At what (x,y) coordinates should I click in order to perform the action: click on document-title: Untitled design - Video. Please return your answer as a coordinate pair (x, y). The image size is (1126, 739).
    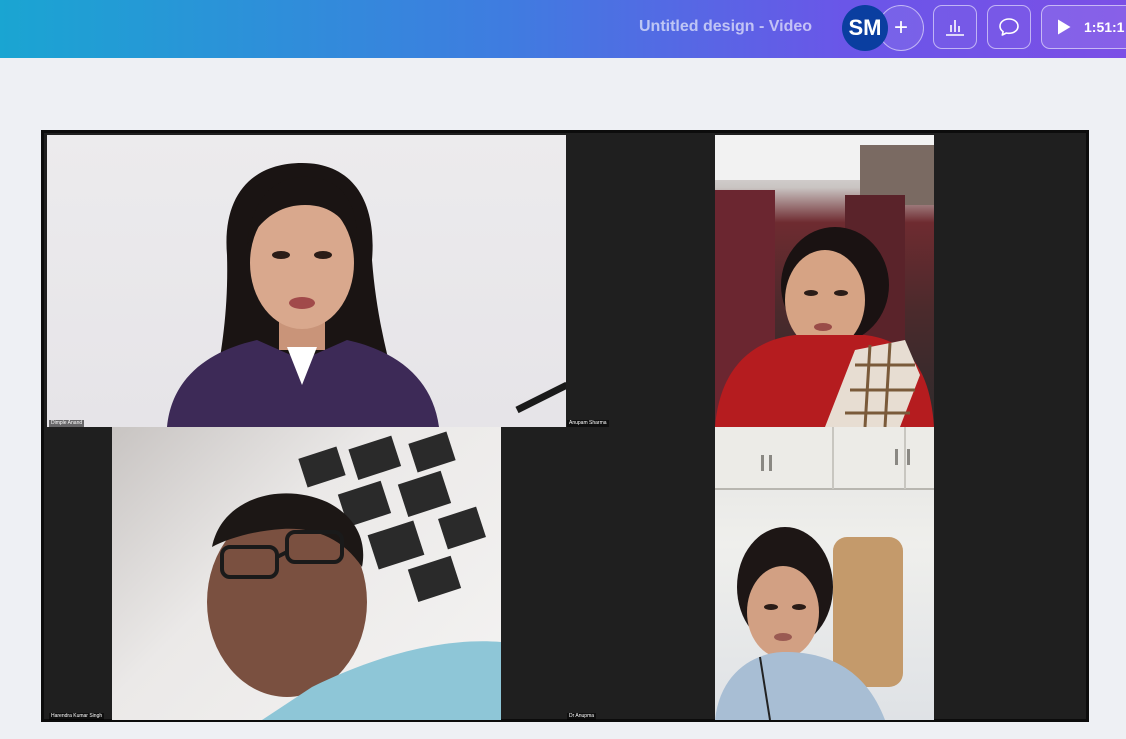
    Looking at the image, I should click on (725, 27).